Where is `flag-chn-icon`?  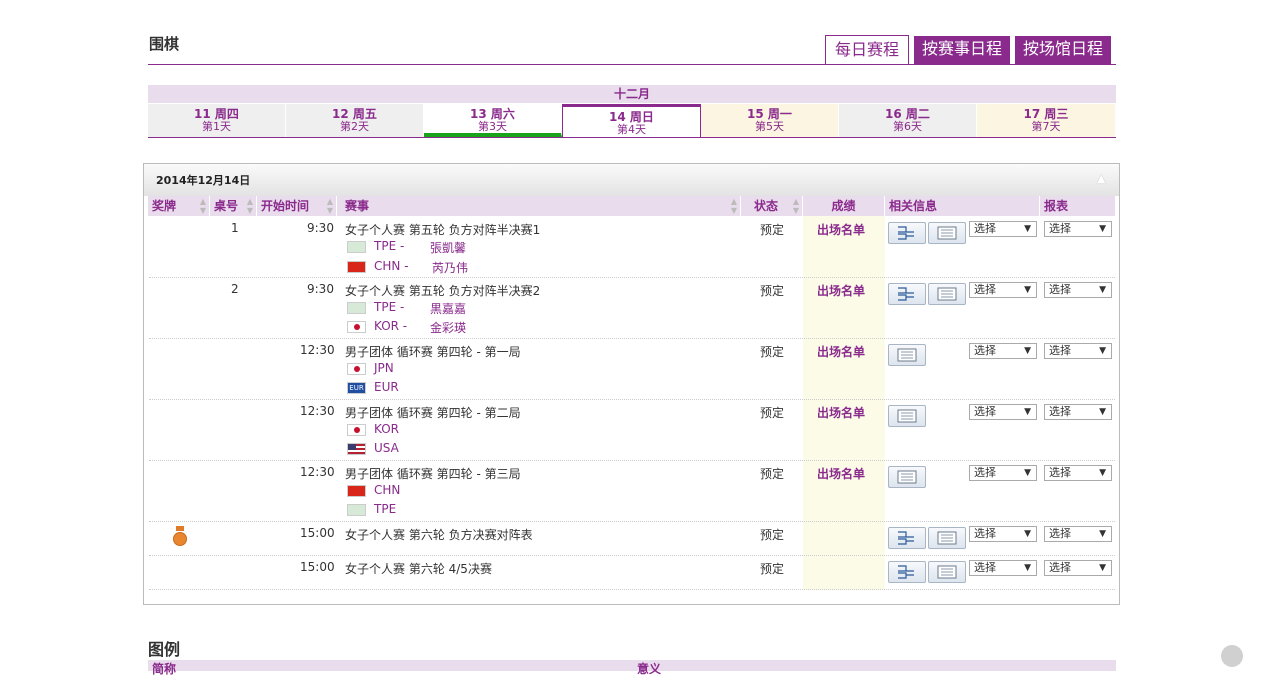
flag-chn-icon is located at coordinates (356, 491).